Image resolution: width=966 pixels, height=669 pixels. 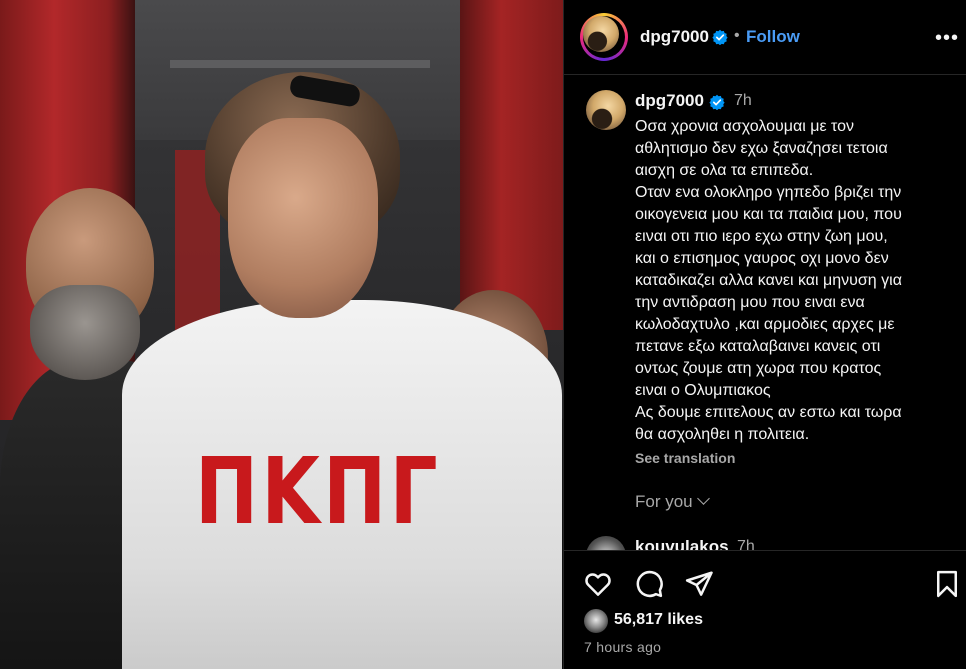 What do you see at coordinates (750, 302) in the screenshot?
I see `caption-line: την αντιδραση μου που ειναι ενα` at bounding box center [750, 302].